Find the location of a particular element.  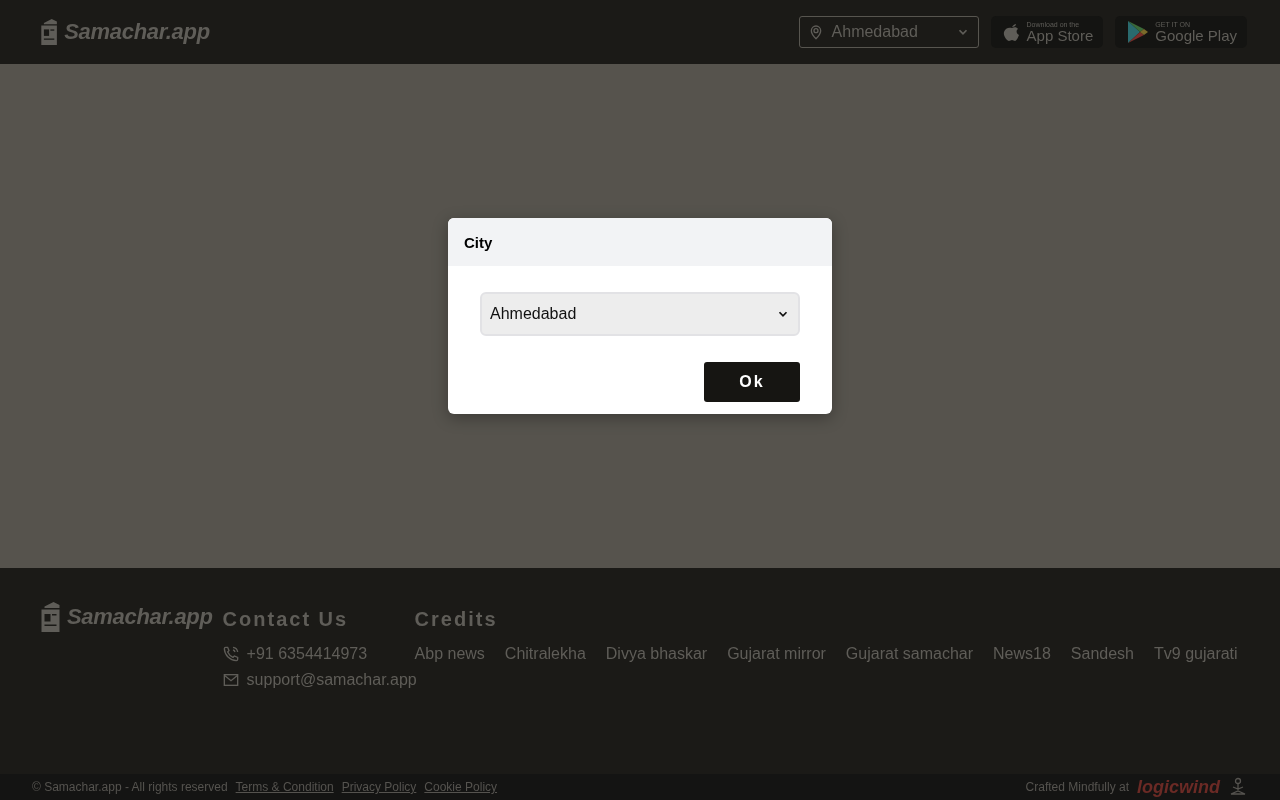

ok-button: Ok is located at coordinates (752, 382).